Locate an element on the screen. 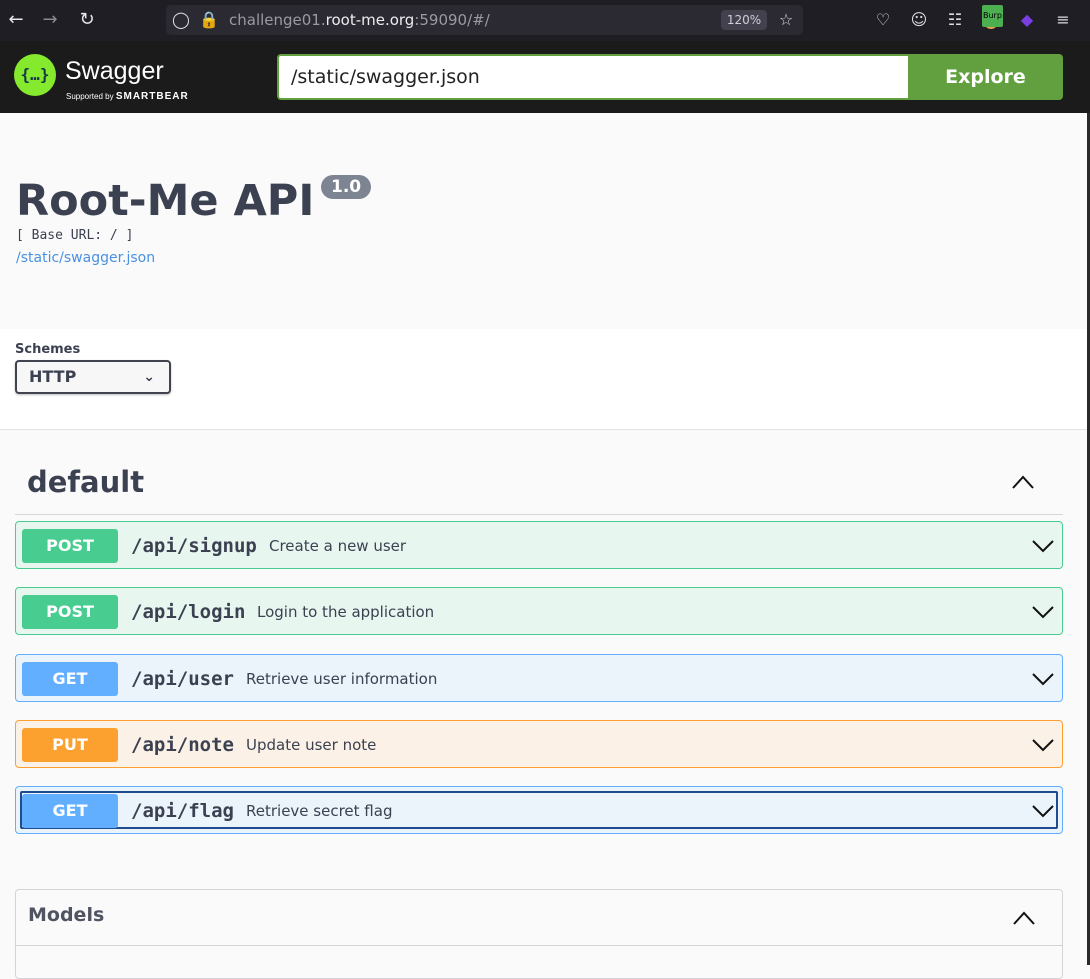 This screenshot has width=1090, height=979. spec-url-input: /static/swagger.json is located at coordinates (593, 77).